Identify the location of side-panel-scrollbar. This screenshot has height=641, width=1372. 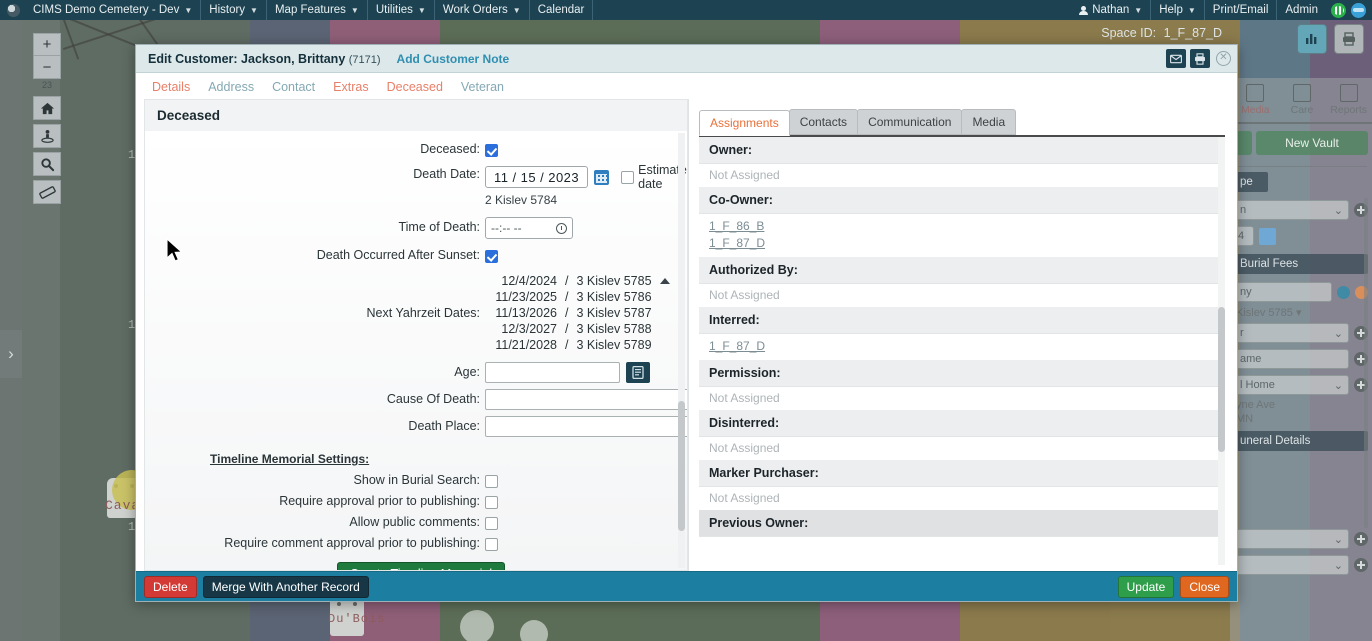
(1366, 363).